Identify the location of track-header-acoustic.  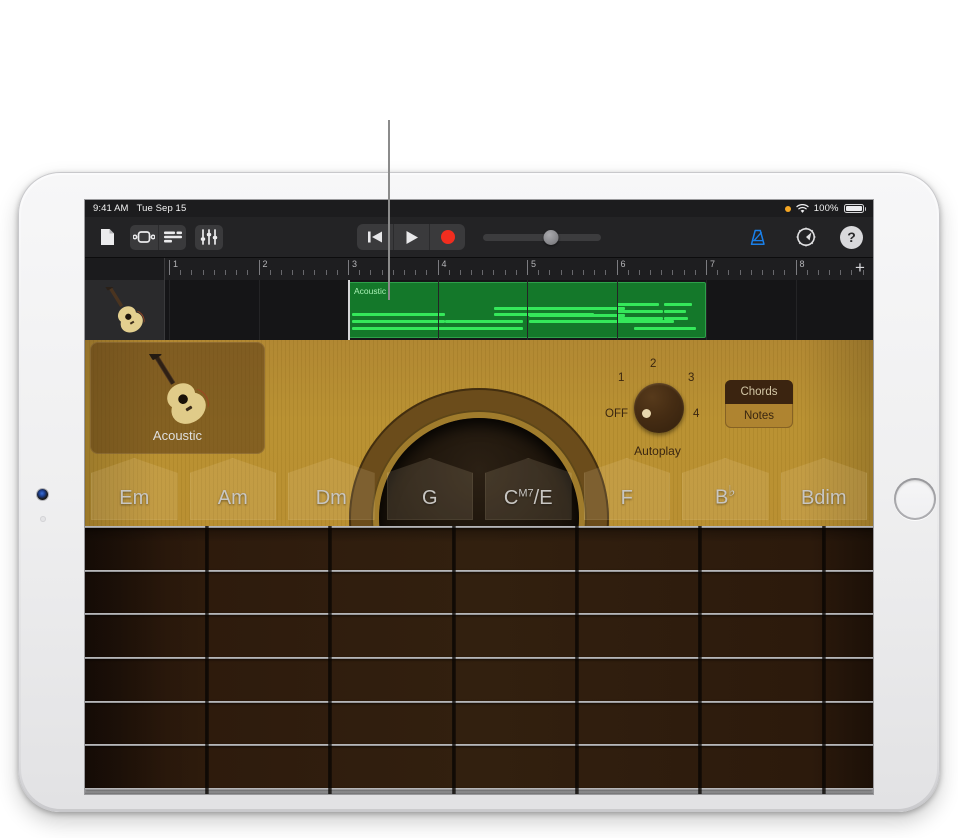
(125, 310).